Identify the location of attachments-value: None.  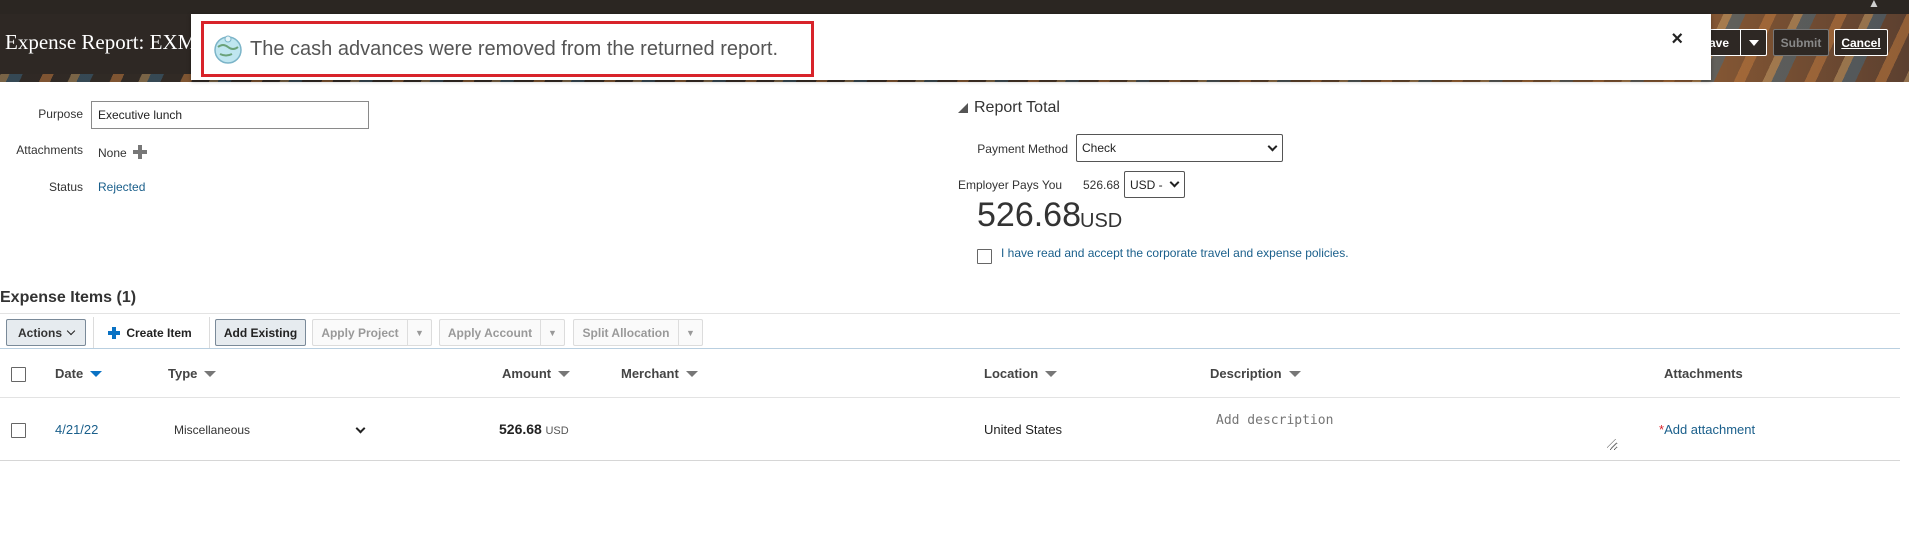
(112, 153).